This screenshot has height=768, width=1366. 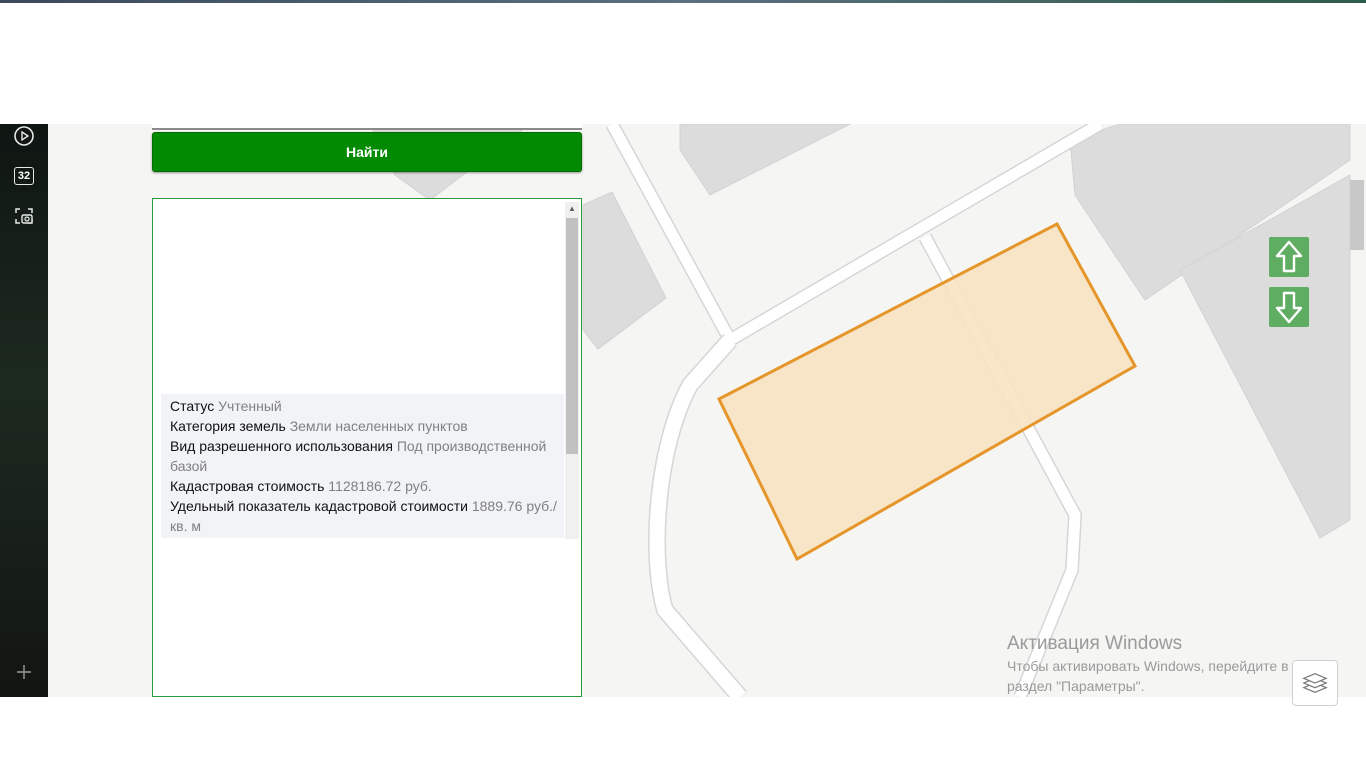 What do you see at coordinates (24, 136) in the screenshot?
I see `play-circle-icon` at bounding box center [24, 136].